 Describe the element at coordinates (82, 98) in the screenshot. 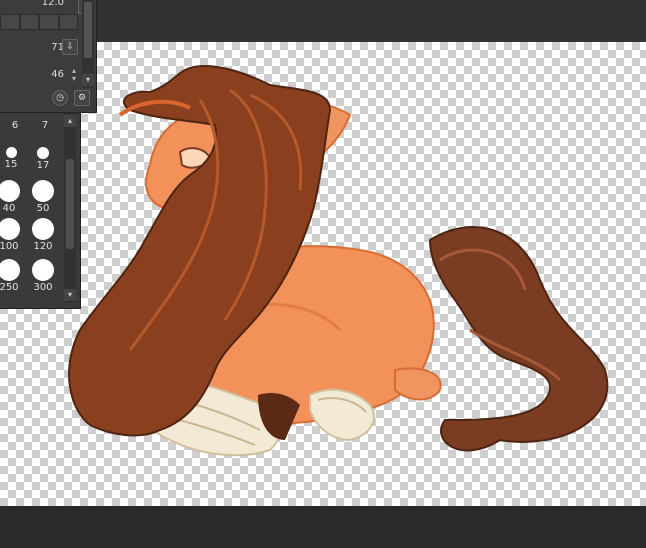

I see `wrench-icon: ⚙` at that location.